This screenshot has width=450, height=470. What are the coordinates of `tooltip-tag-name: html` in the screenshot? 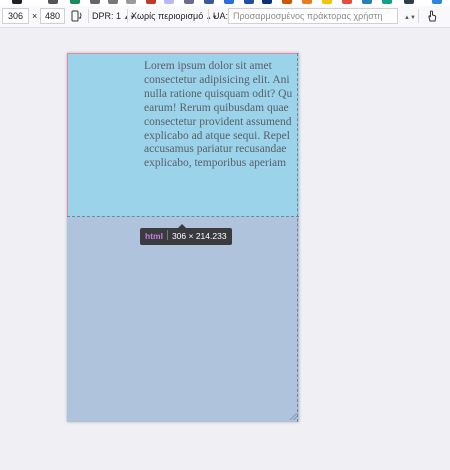 It's located at (154, 236).